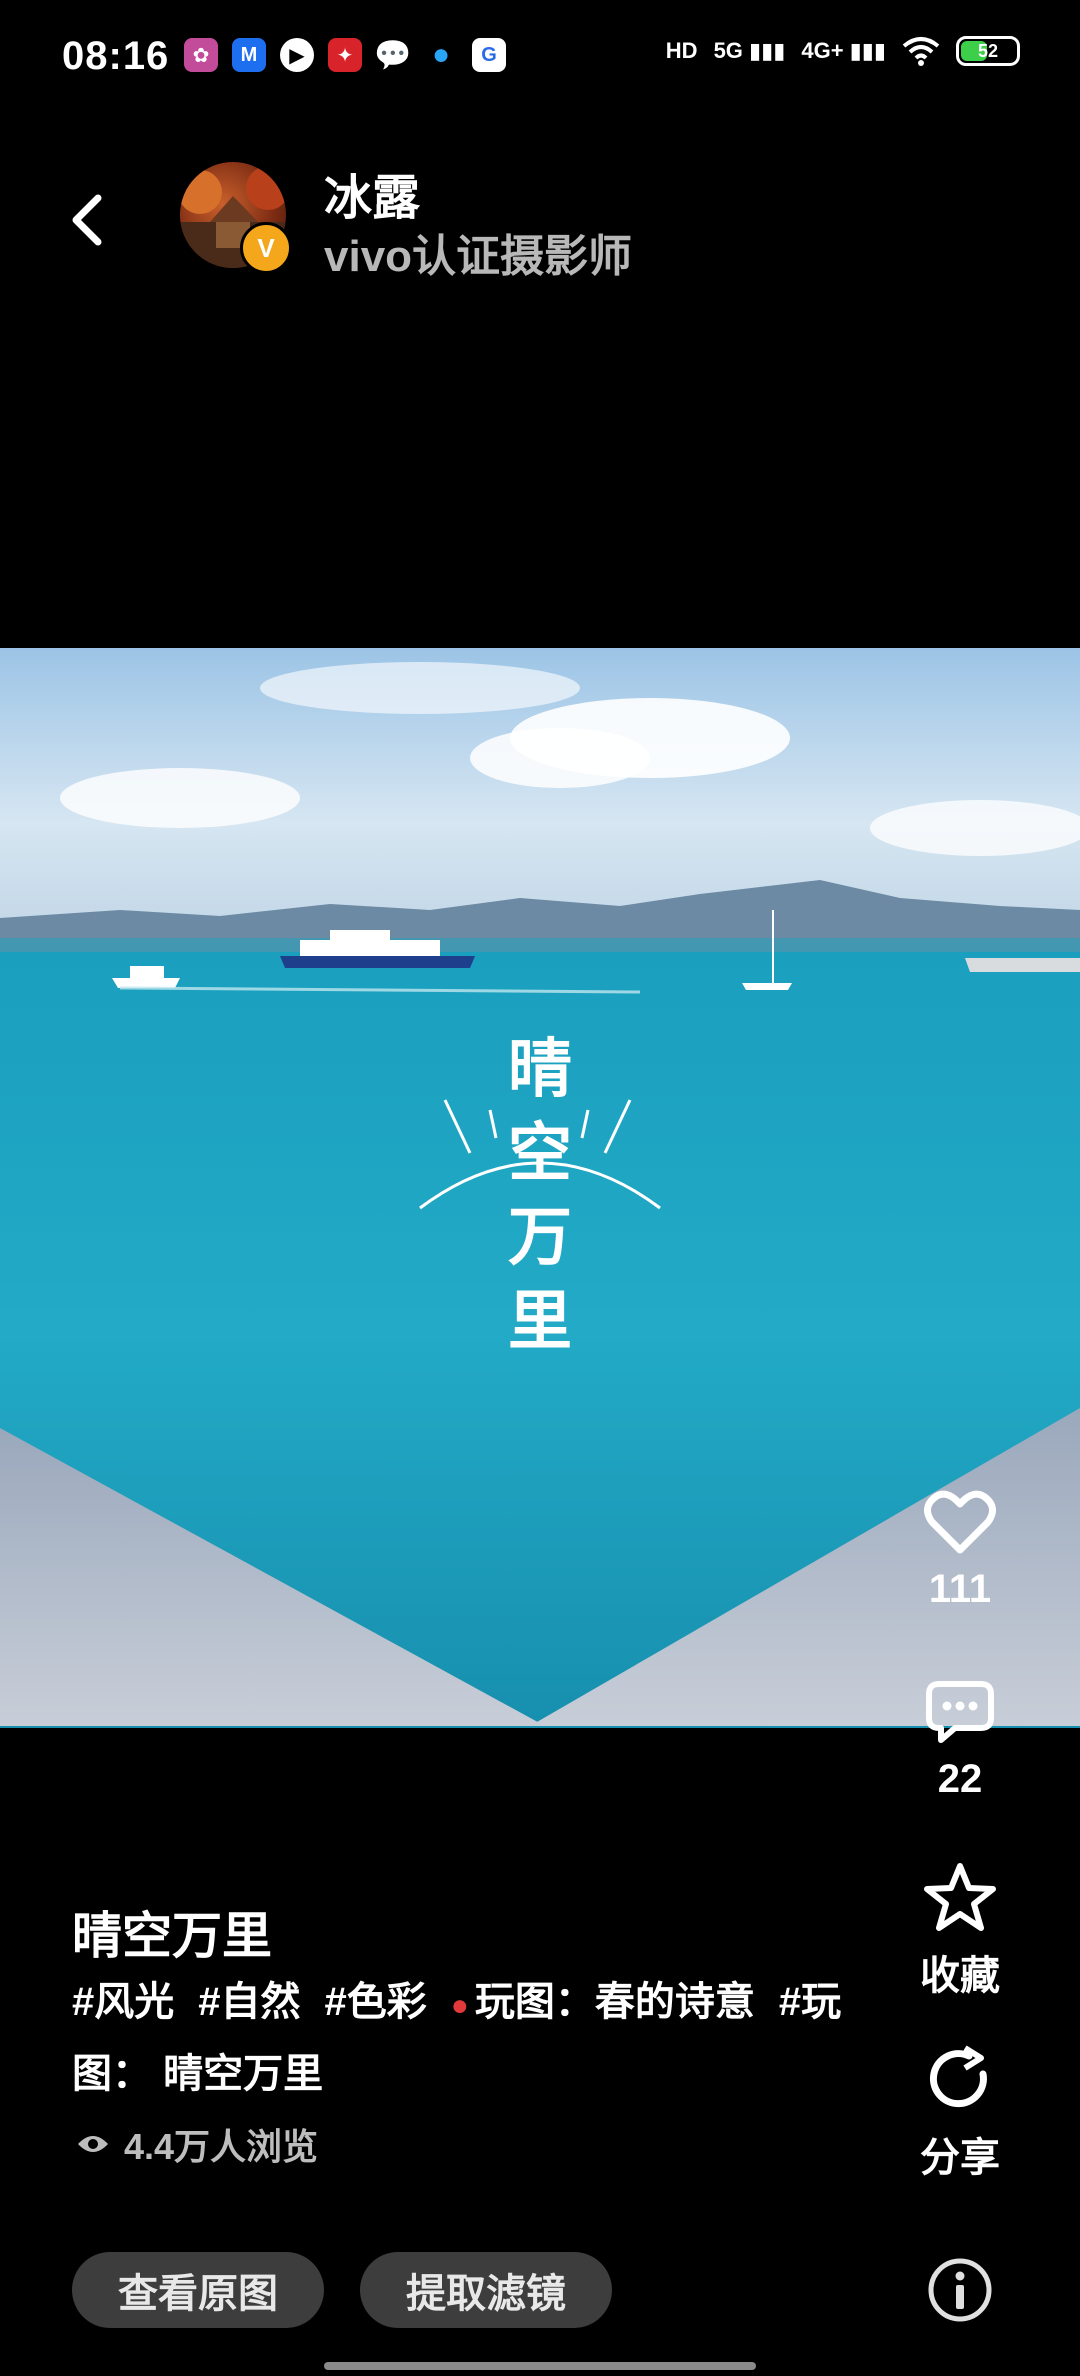 The width and height of the screenshot is (1080, 2376). I want to click on post-tags: #风光 #自然 #色彩 ● 玩图：春的诗意 #玩图： 晴空万里, so click(462, 2038).